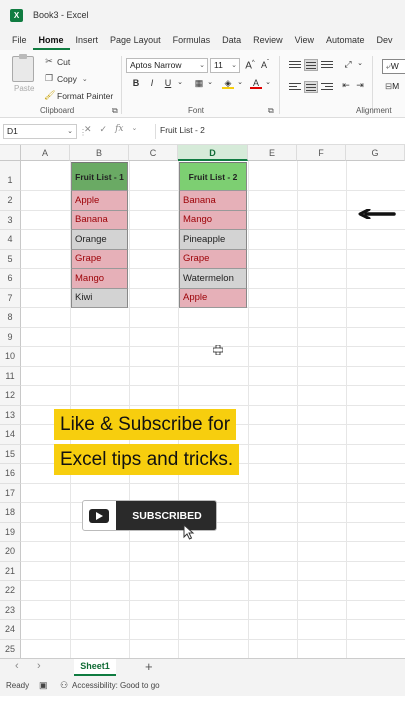 Image resolution: width=405 pixels, height=720 pixels. I want to click on row-header-9: 9, so click(10, 337).